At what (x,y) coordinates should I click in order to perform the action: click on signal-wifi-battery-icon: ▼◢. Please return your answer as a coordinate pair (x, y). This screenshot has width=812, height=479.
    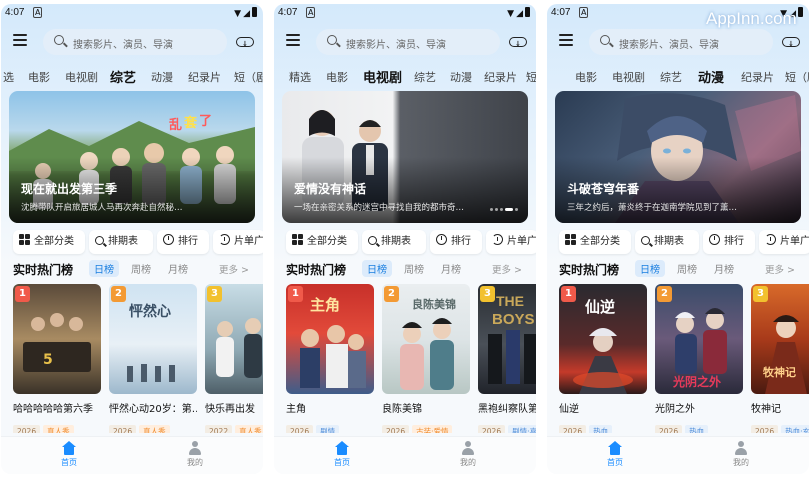
    Looking at the image, I should click on (518, 13).